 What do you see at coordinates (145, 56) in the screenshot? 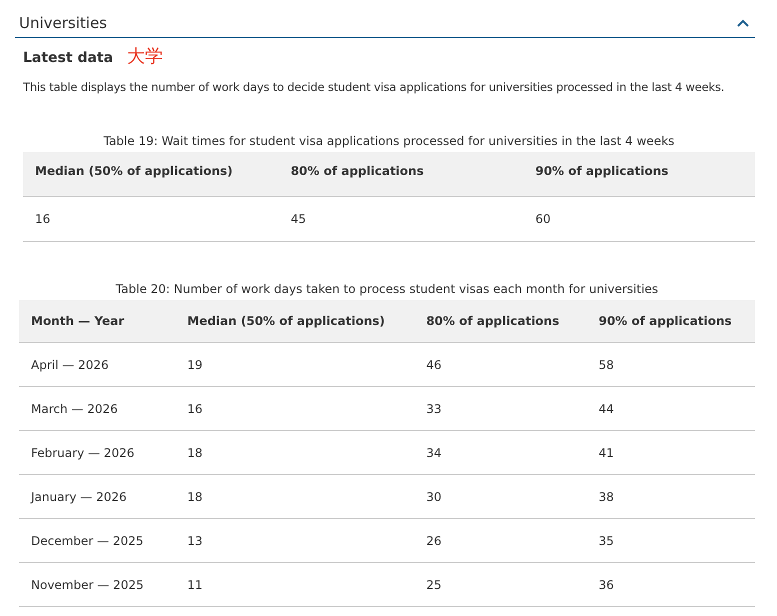
I see `annotation: 大学` at bounding box center [145, 56].